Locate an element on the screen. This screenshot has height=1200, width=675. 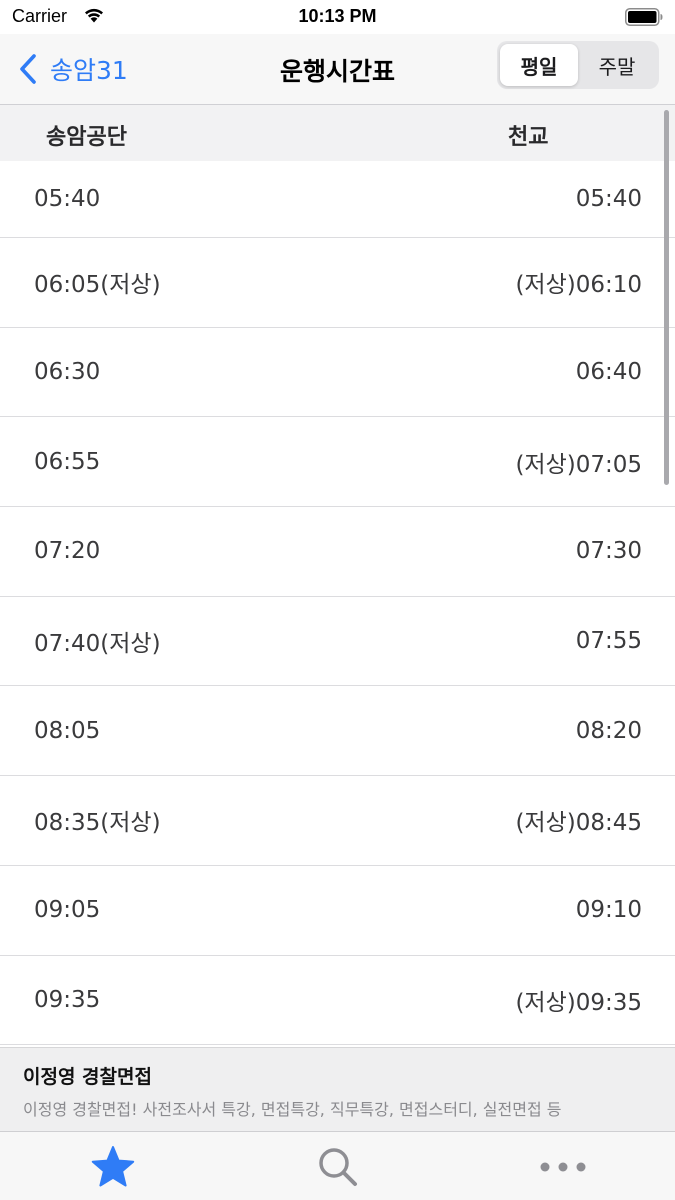
column-header-origin: 송암공단 is located at coordinates (86, 137).